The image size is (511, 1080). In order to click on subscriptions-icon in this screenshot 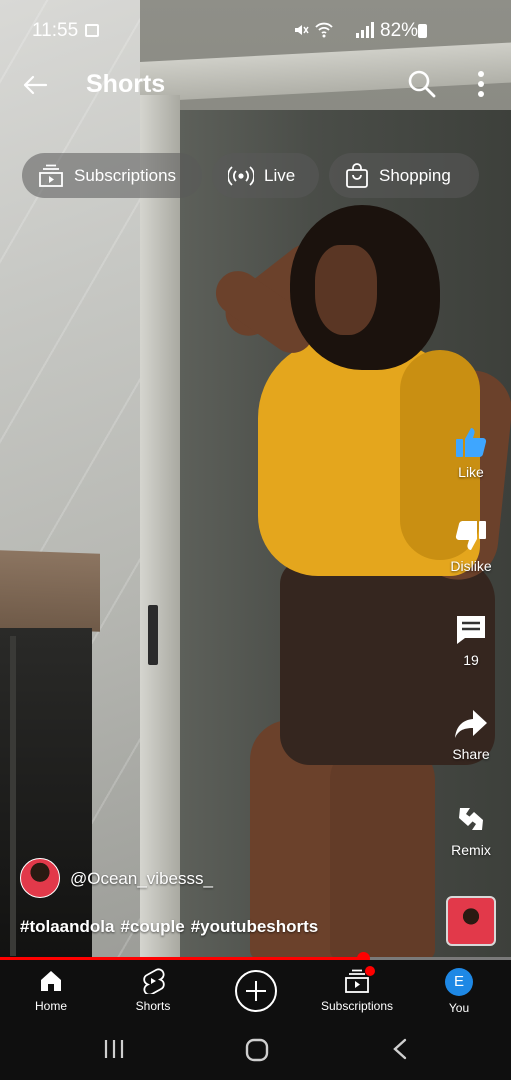, I will do `click(51, 175)`.